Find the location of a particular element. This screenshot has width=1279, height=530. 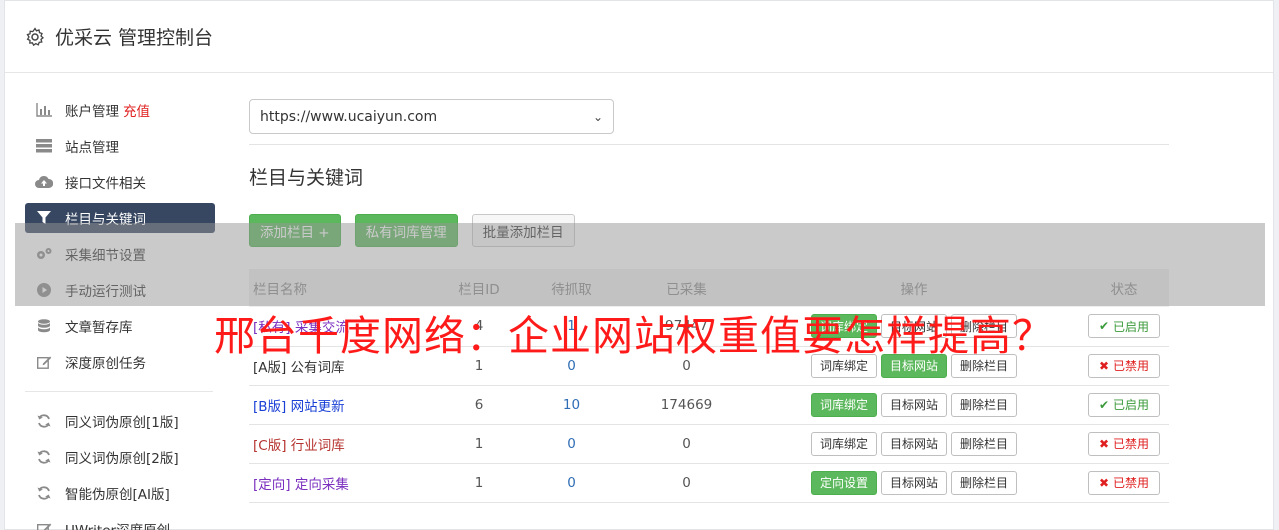

gear-icon is located at coordinates (35, 36).